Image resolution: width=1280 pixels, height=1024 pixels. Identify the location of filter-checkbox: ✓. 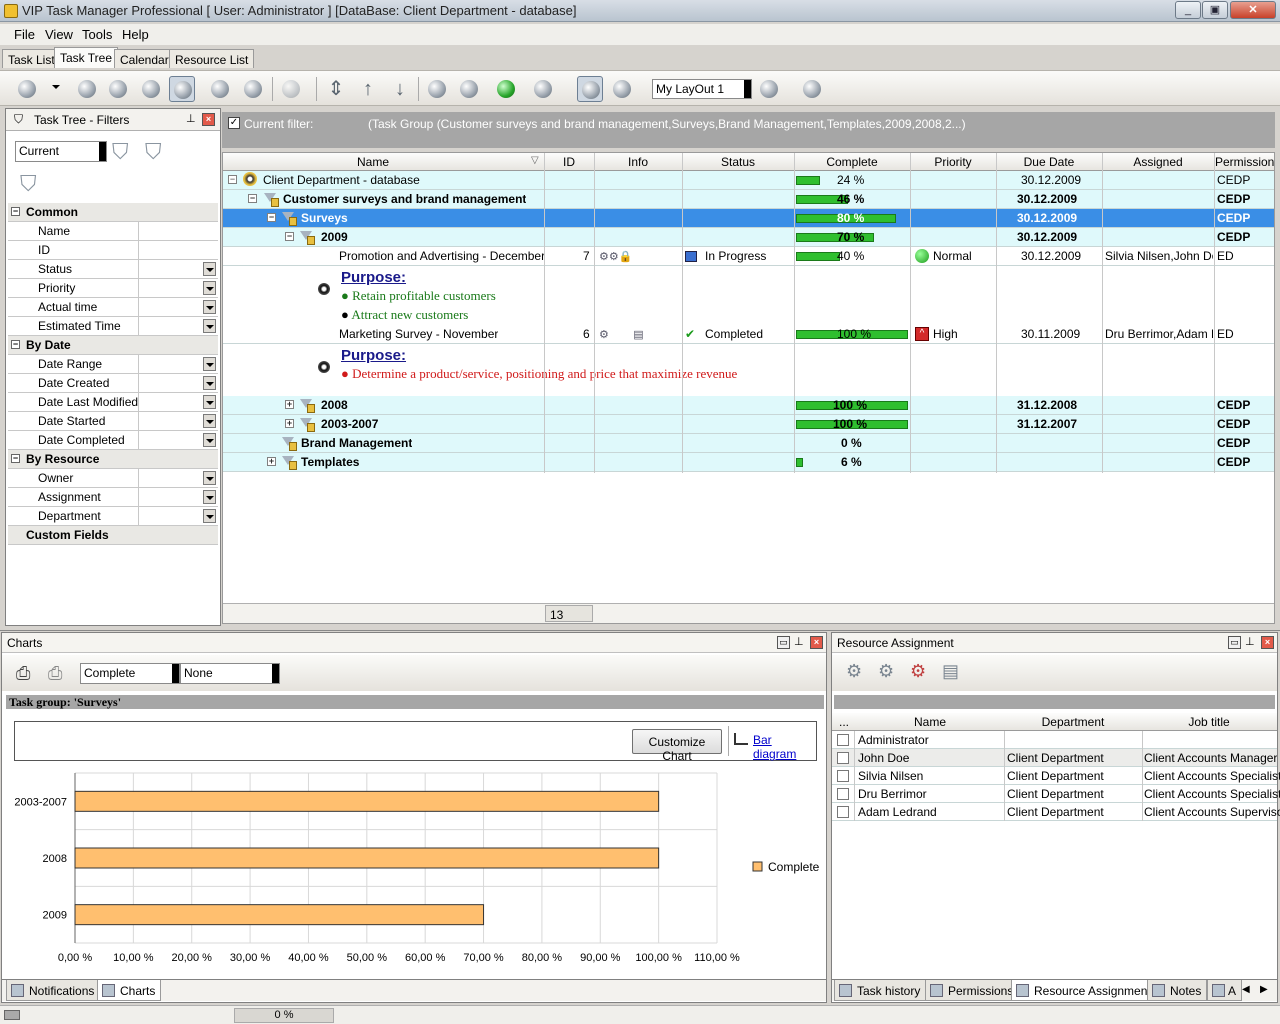
(234, 123).